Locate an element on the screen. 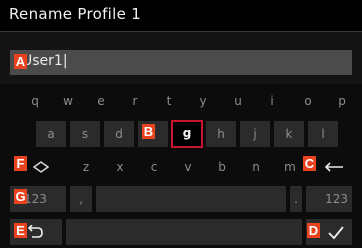 This screenshot has width=362, height=248. callout-g: G is located at coordinates (20, 196).